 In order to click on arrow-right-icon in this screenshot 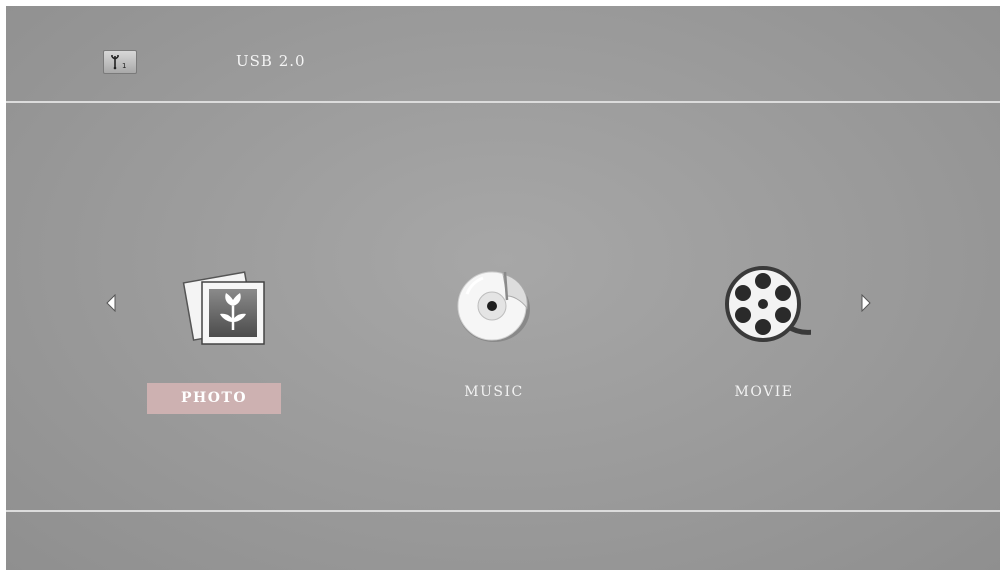, I will do `click(866, 303)`.